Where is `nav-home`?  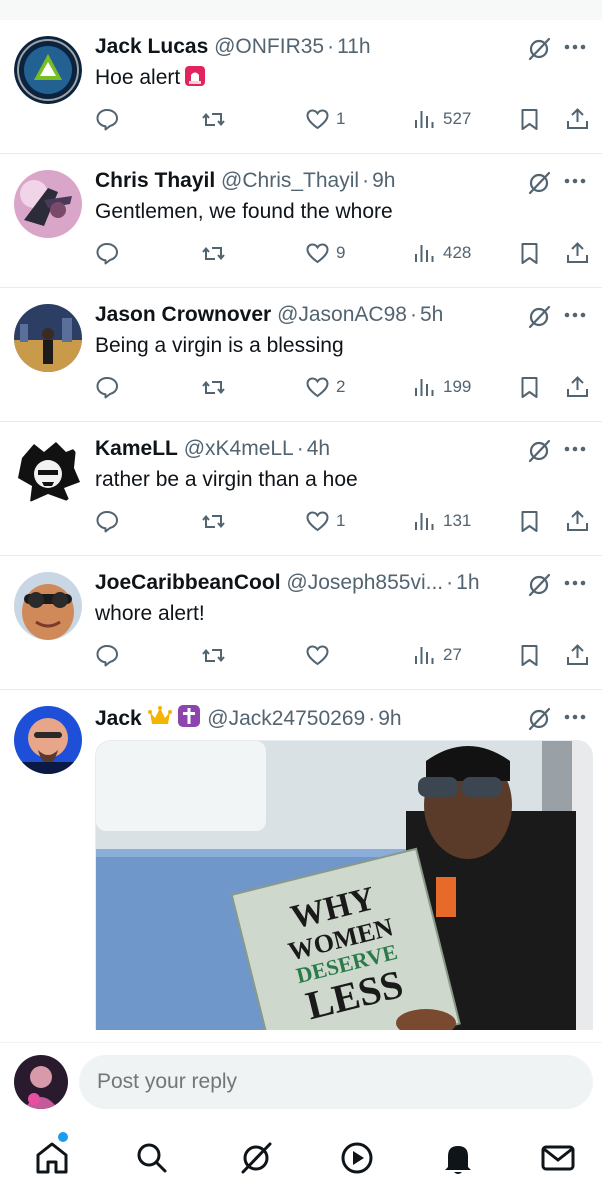 nav-home is located at coordinates (52, 1158).